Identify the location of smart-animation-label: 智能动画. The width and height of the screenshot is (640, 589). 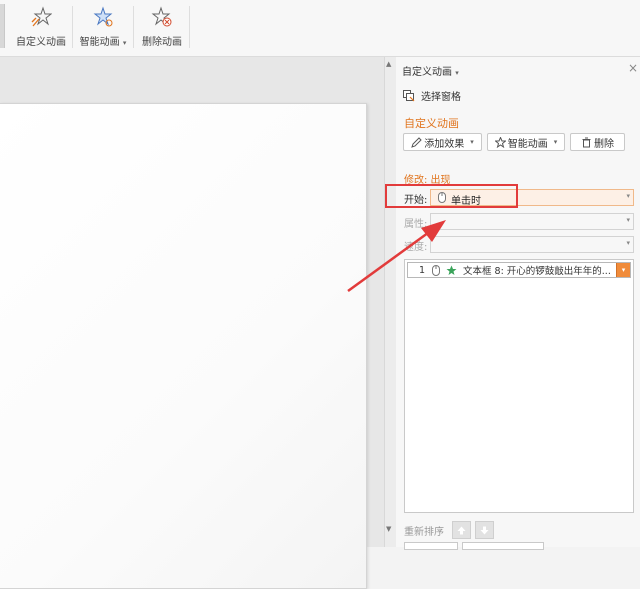
(527, 144).